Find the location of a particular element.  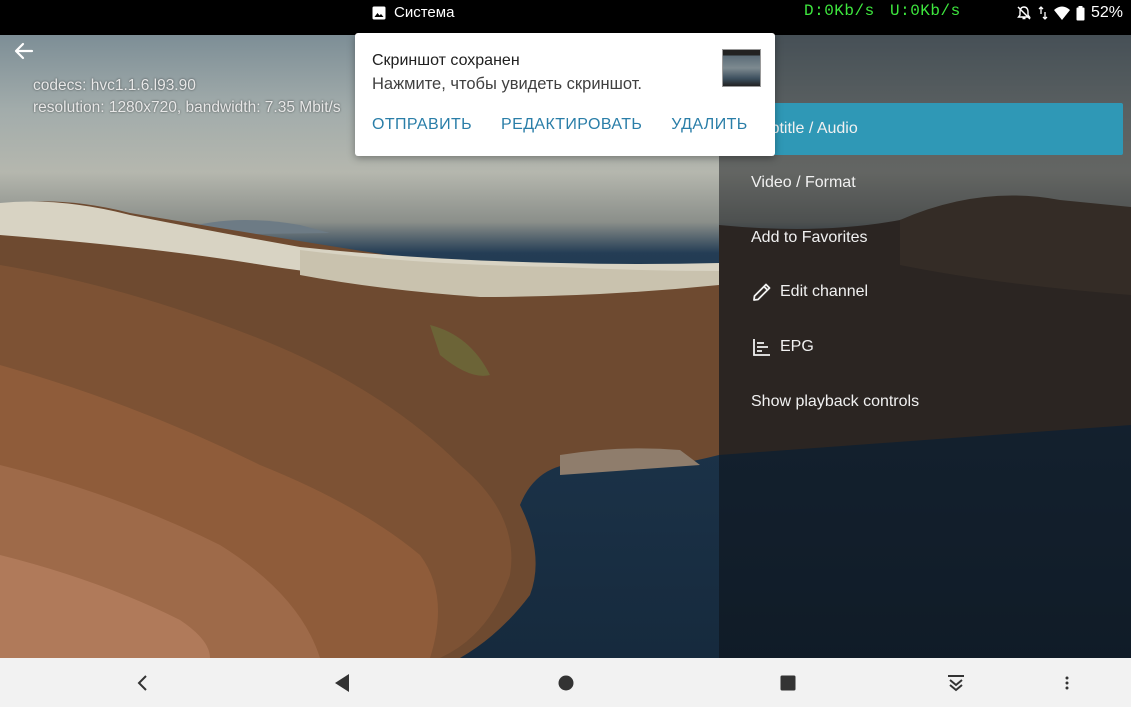

delete-button: УДАЛИТЬ is located at coordinates (709, 125).